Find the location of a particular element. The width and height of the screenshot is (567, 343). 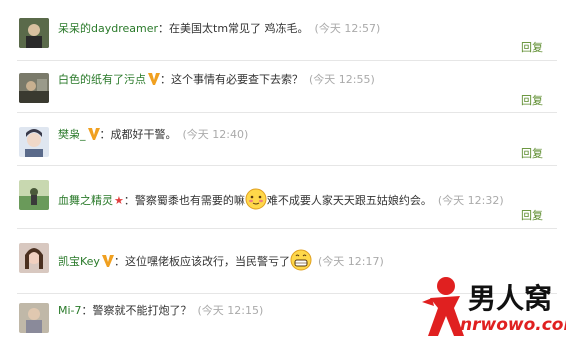

user-name-link: 白色的纸有了污点 is located at coordinates (102, 79).